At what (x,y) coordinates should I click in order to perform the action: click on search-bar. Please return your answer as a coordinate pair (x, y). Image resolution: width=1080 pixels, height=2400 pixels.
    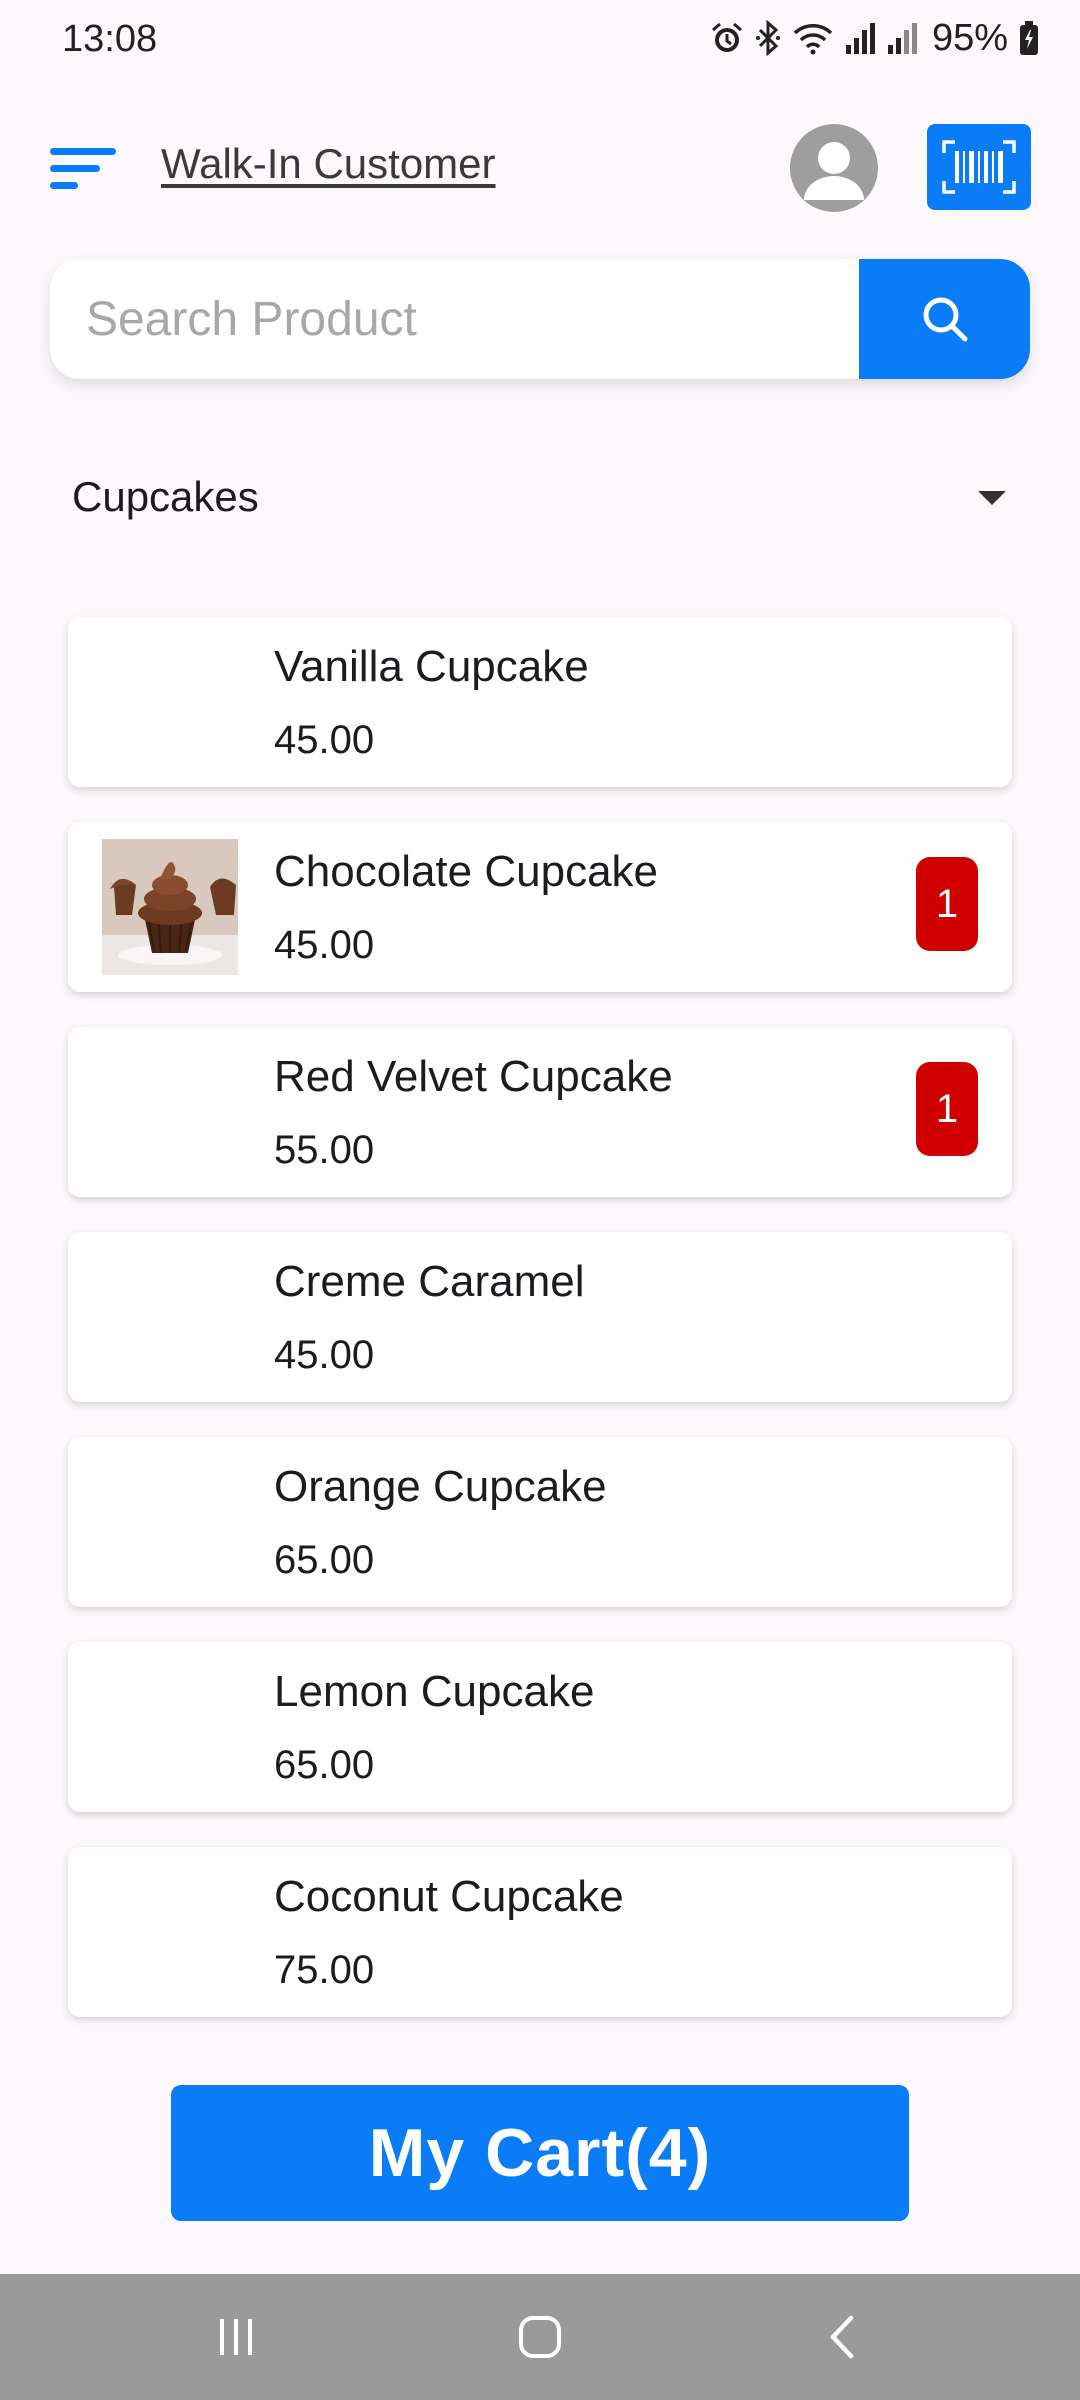
    Looking at the image, I should click on (540, 319).